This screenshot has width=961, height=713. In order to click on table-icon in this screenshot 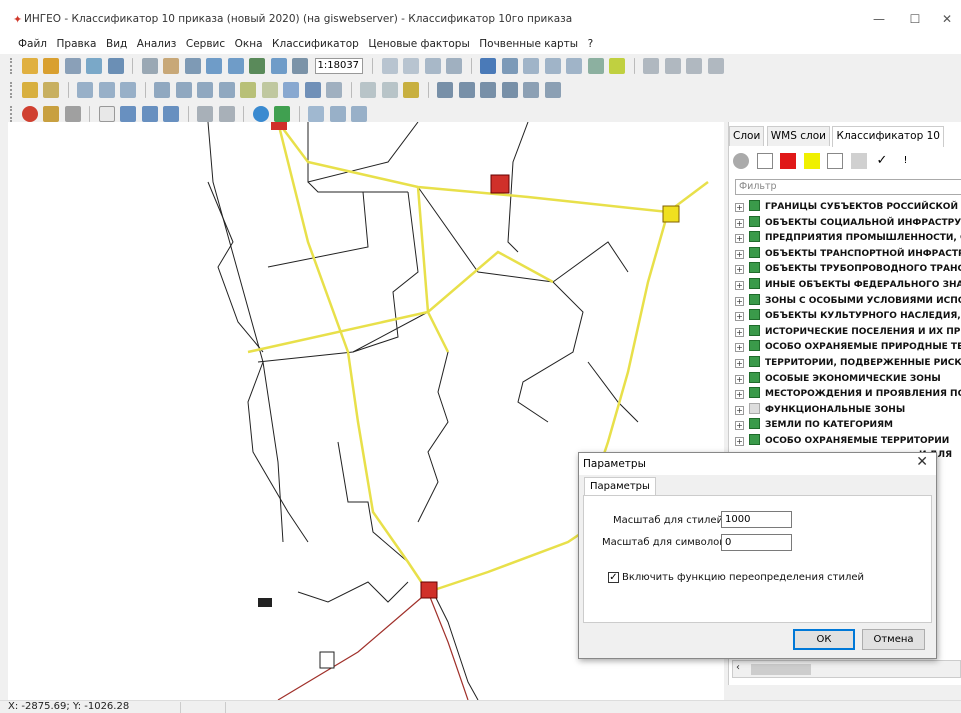, I will do `click(454, 66)`.